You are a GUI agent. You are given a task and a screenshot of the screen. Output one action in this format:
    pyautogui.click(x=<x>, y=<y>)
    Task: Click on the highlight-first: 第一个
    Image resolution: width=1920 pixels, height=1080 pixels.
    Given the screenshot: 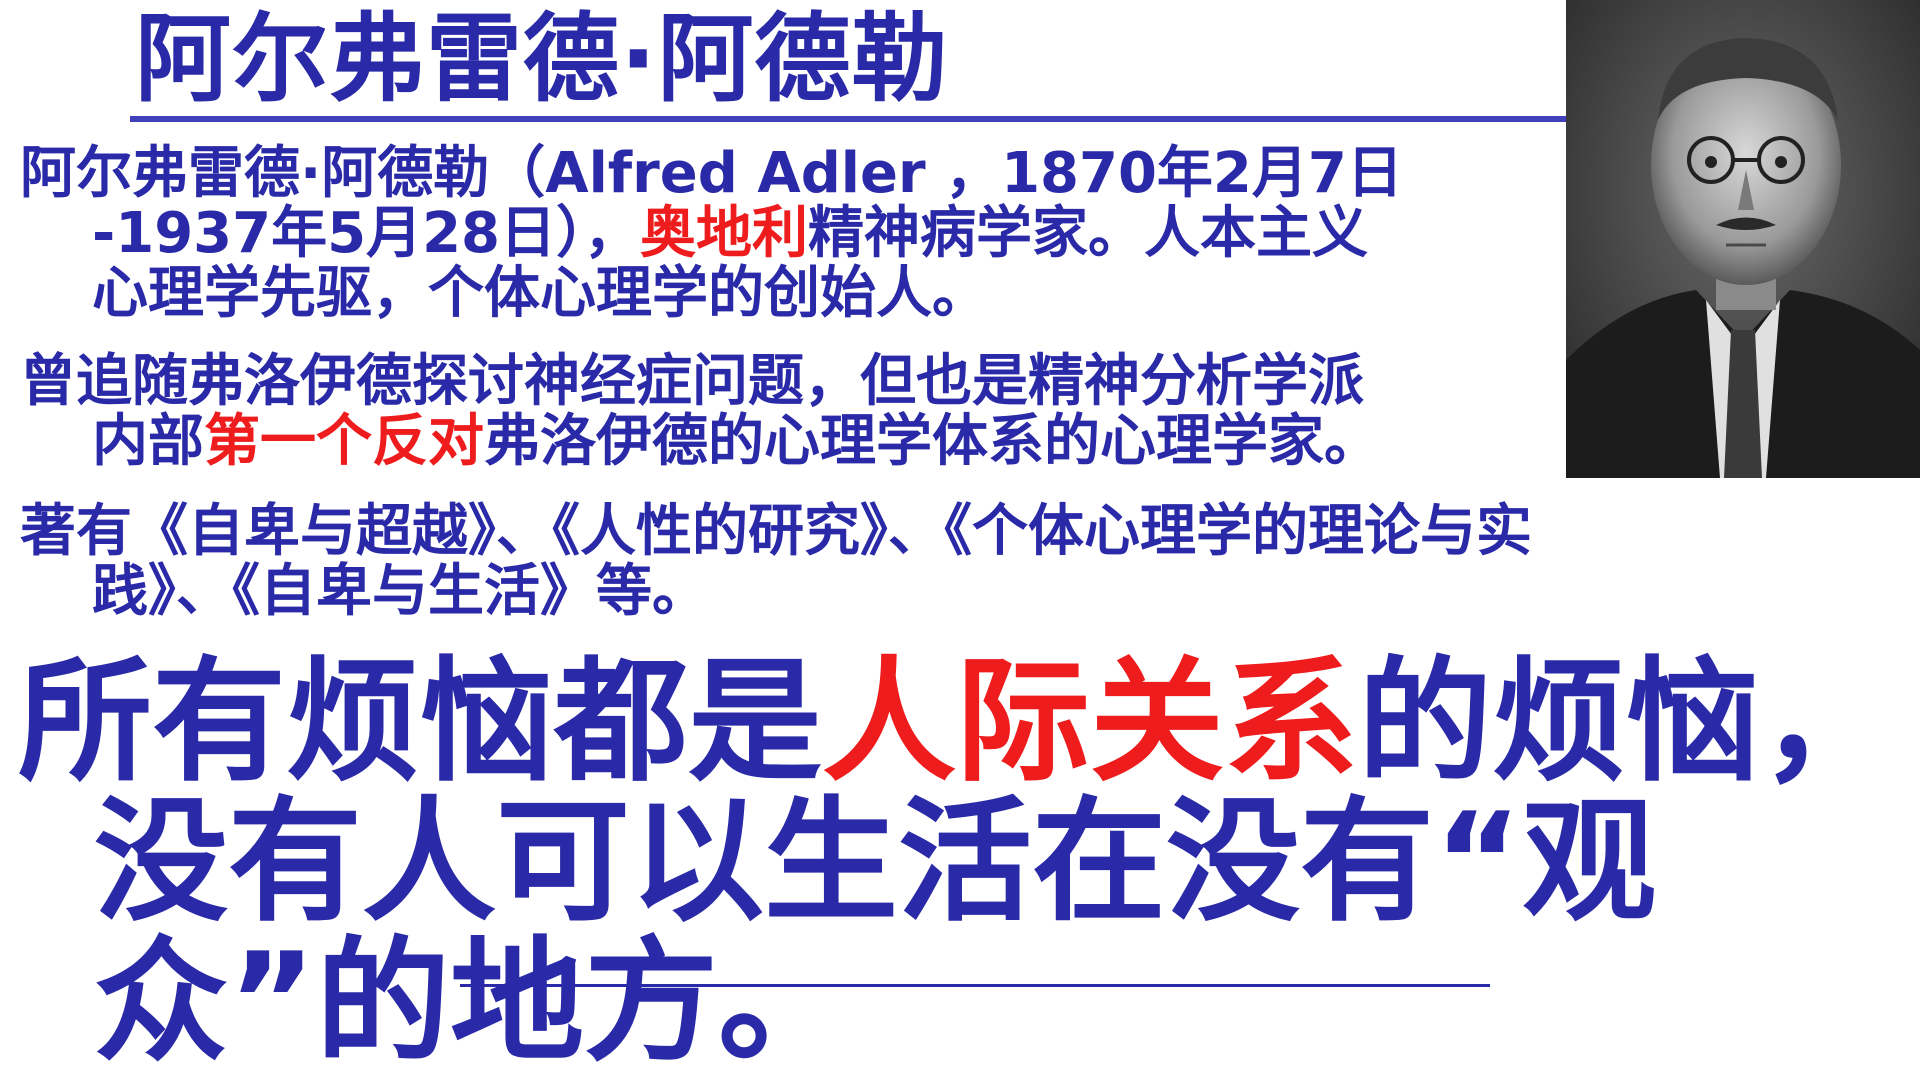 What is the action you would take?
    pyautogui.click(x=288, y=441)
    